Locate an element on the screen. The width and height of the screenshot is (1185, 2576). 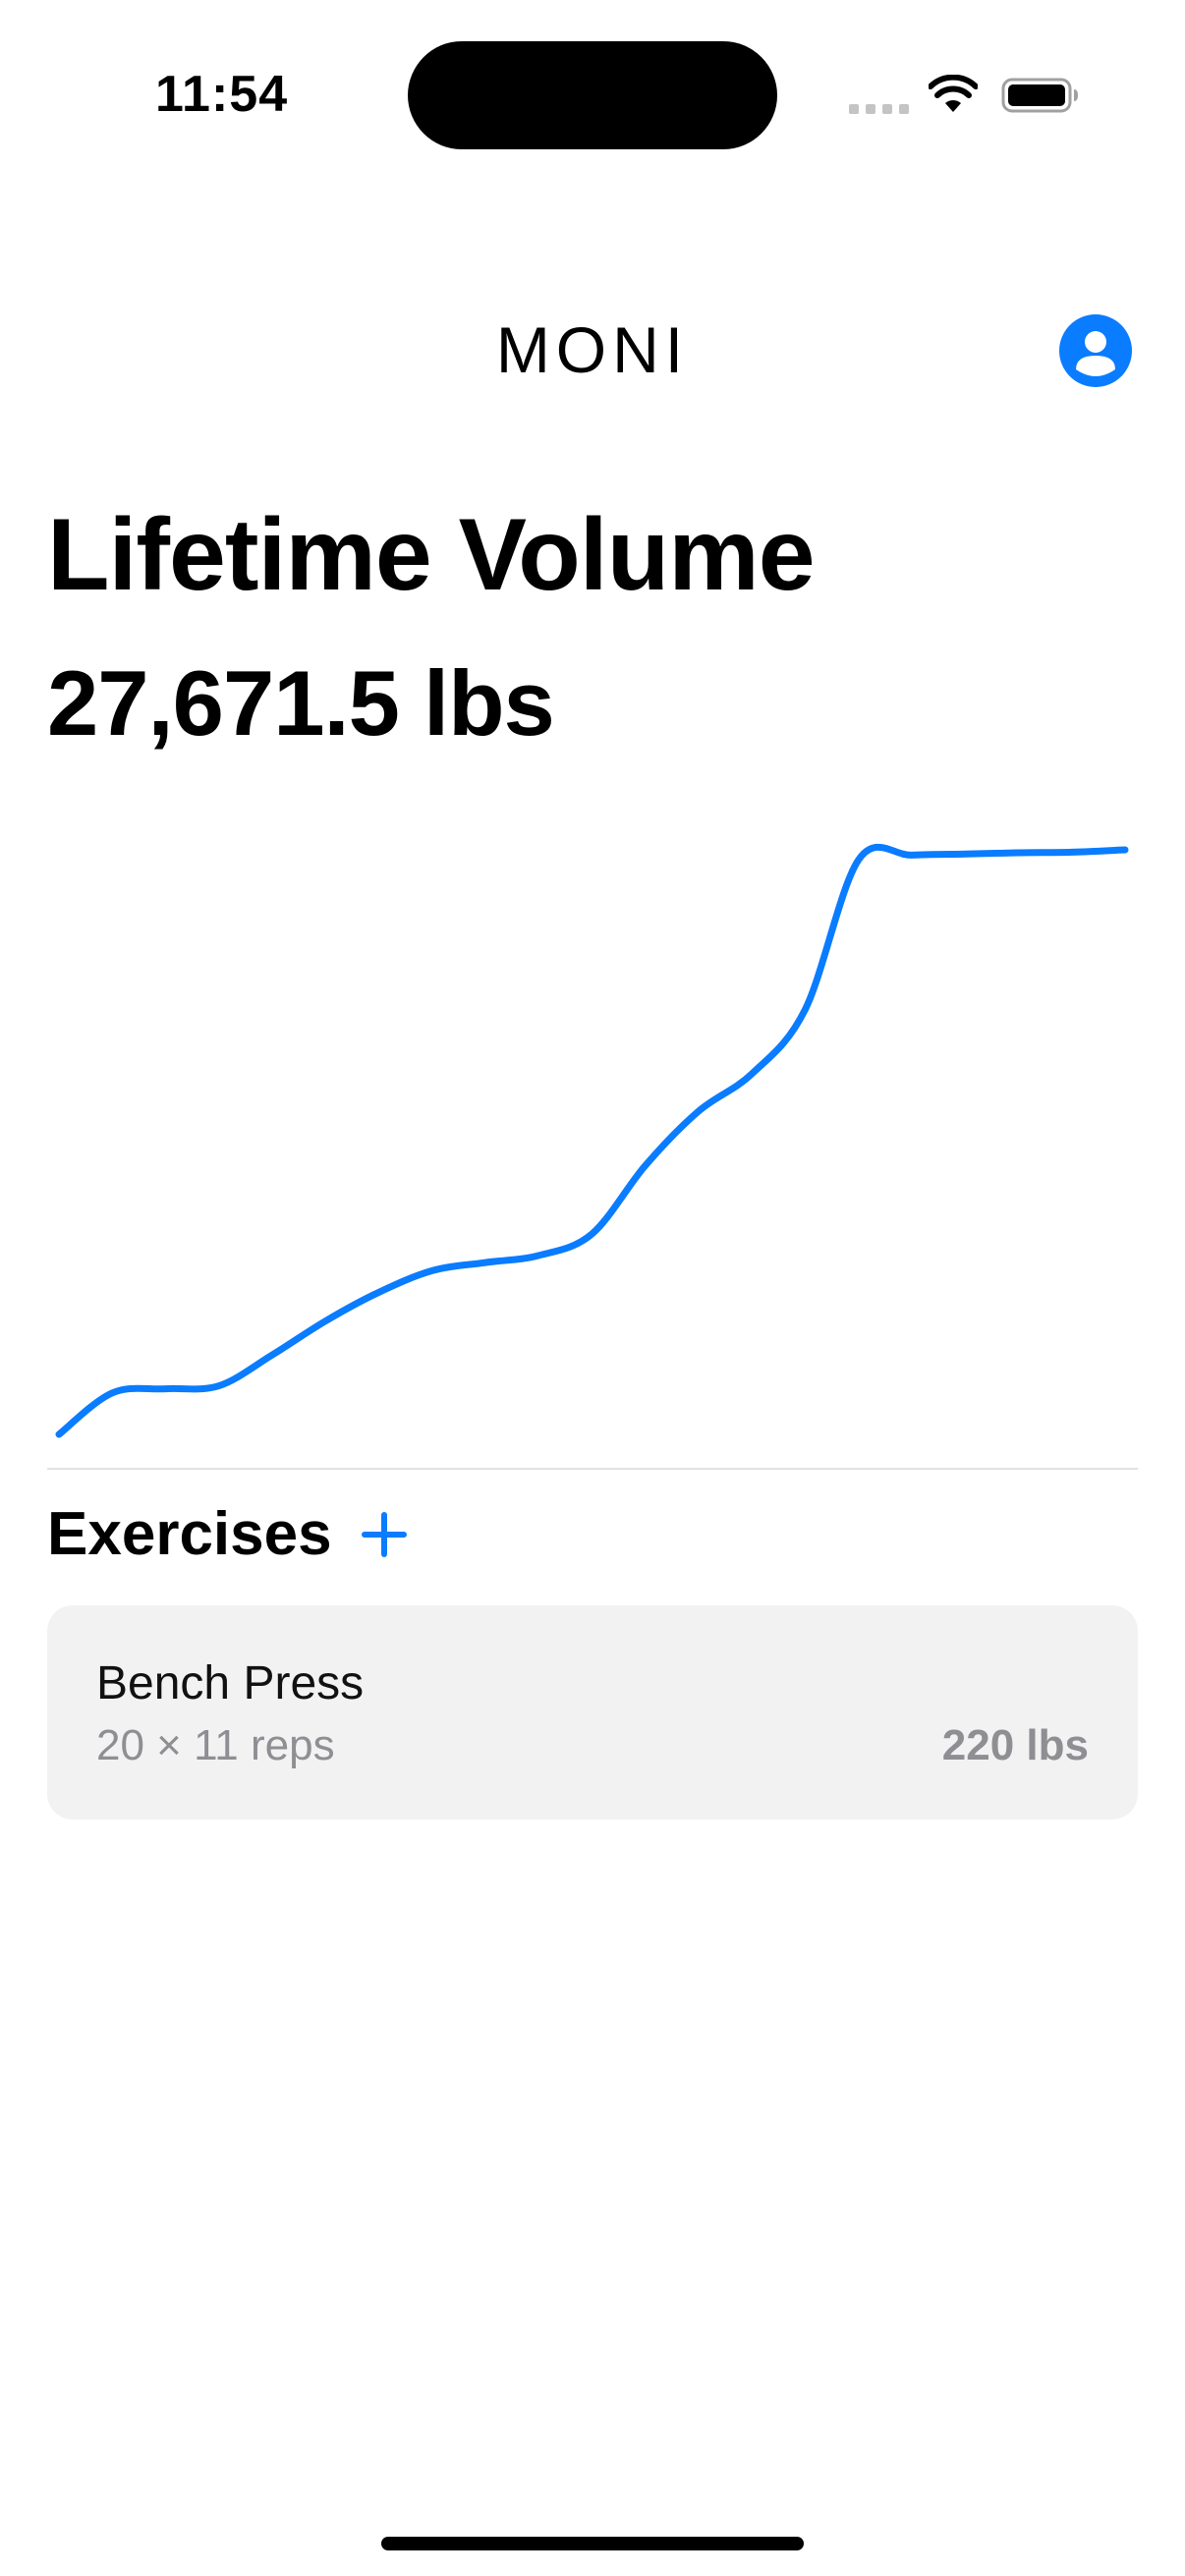
app-title: MONI is located at coordinates (592, 349).